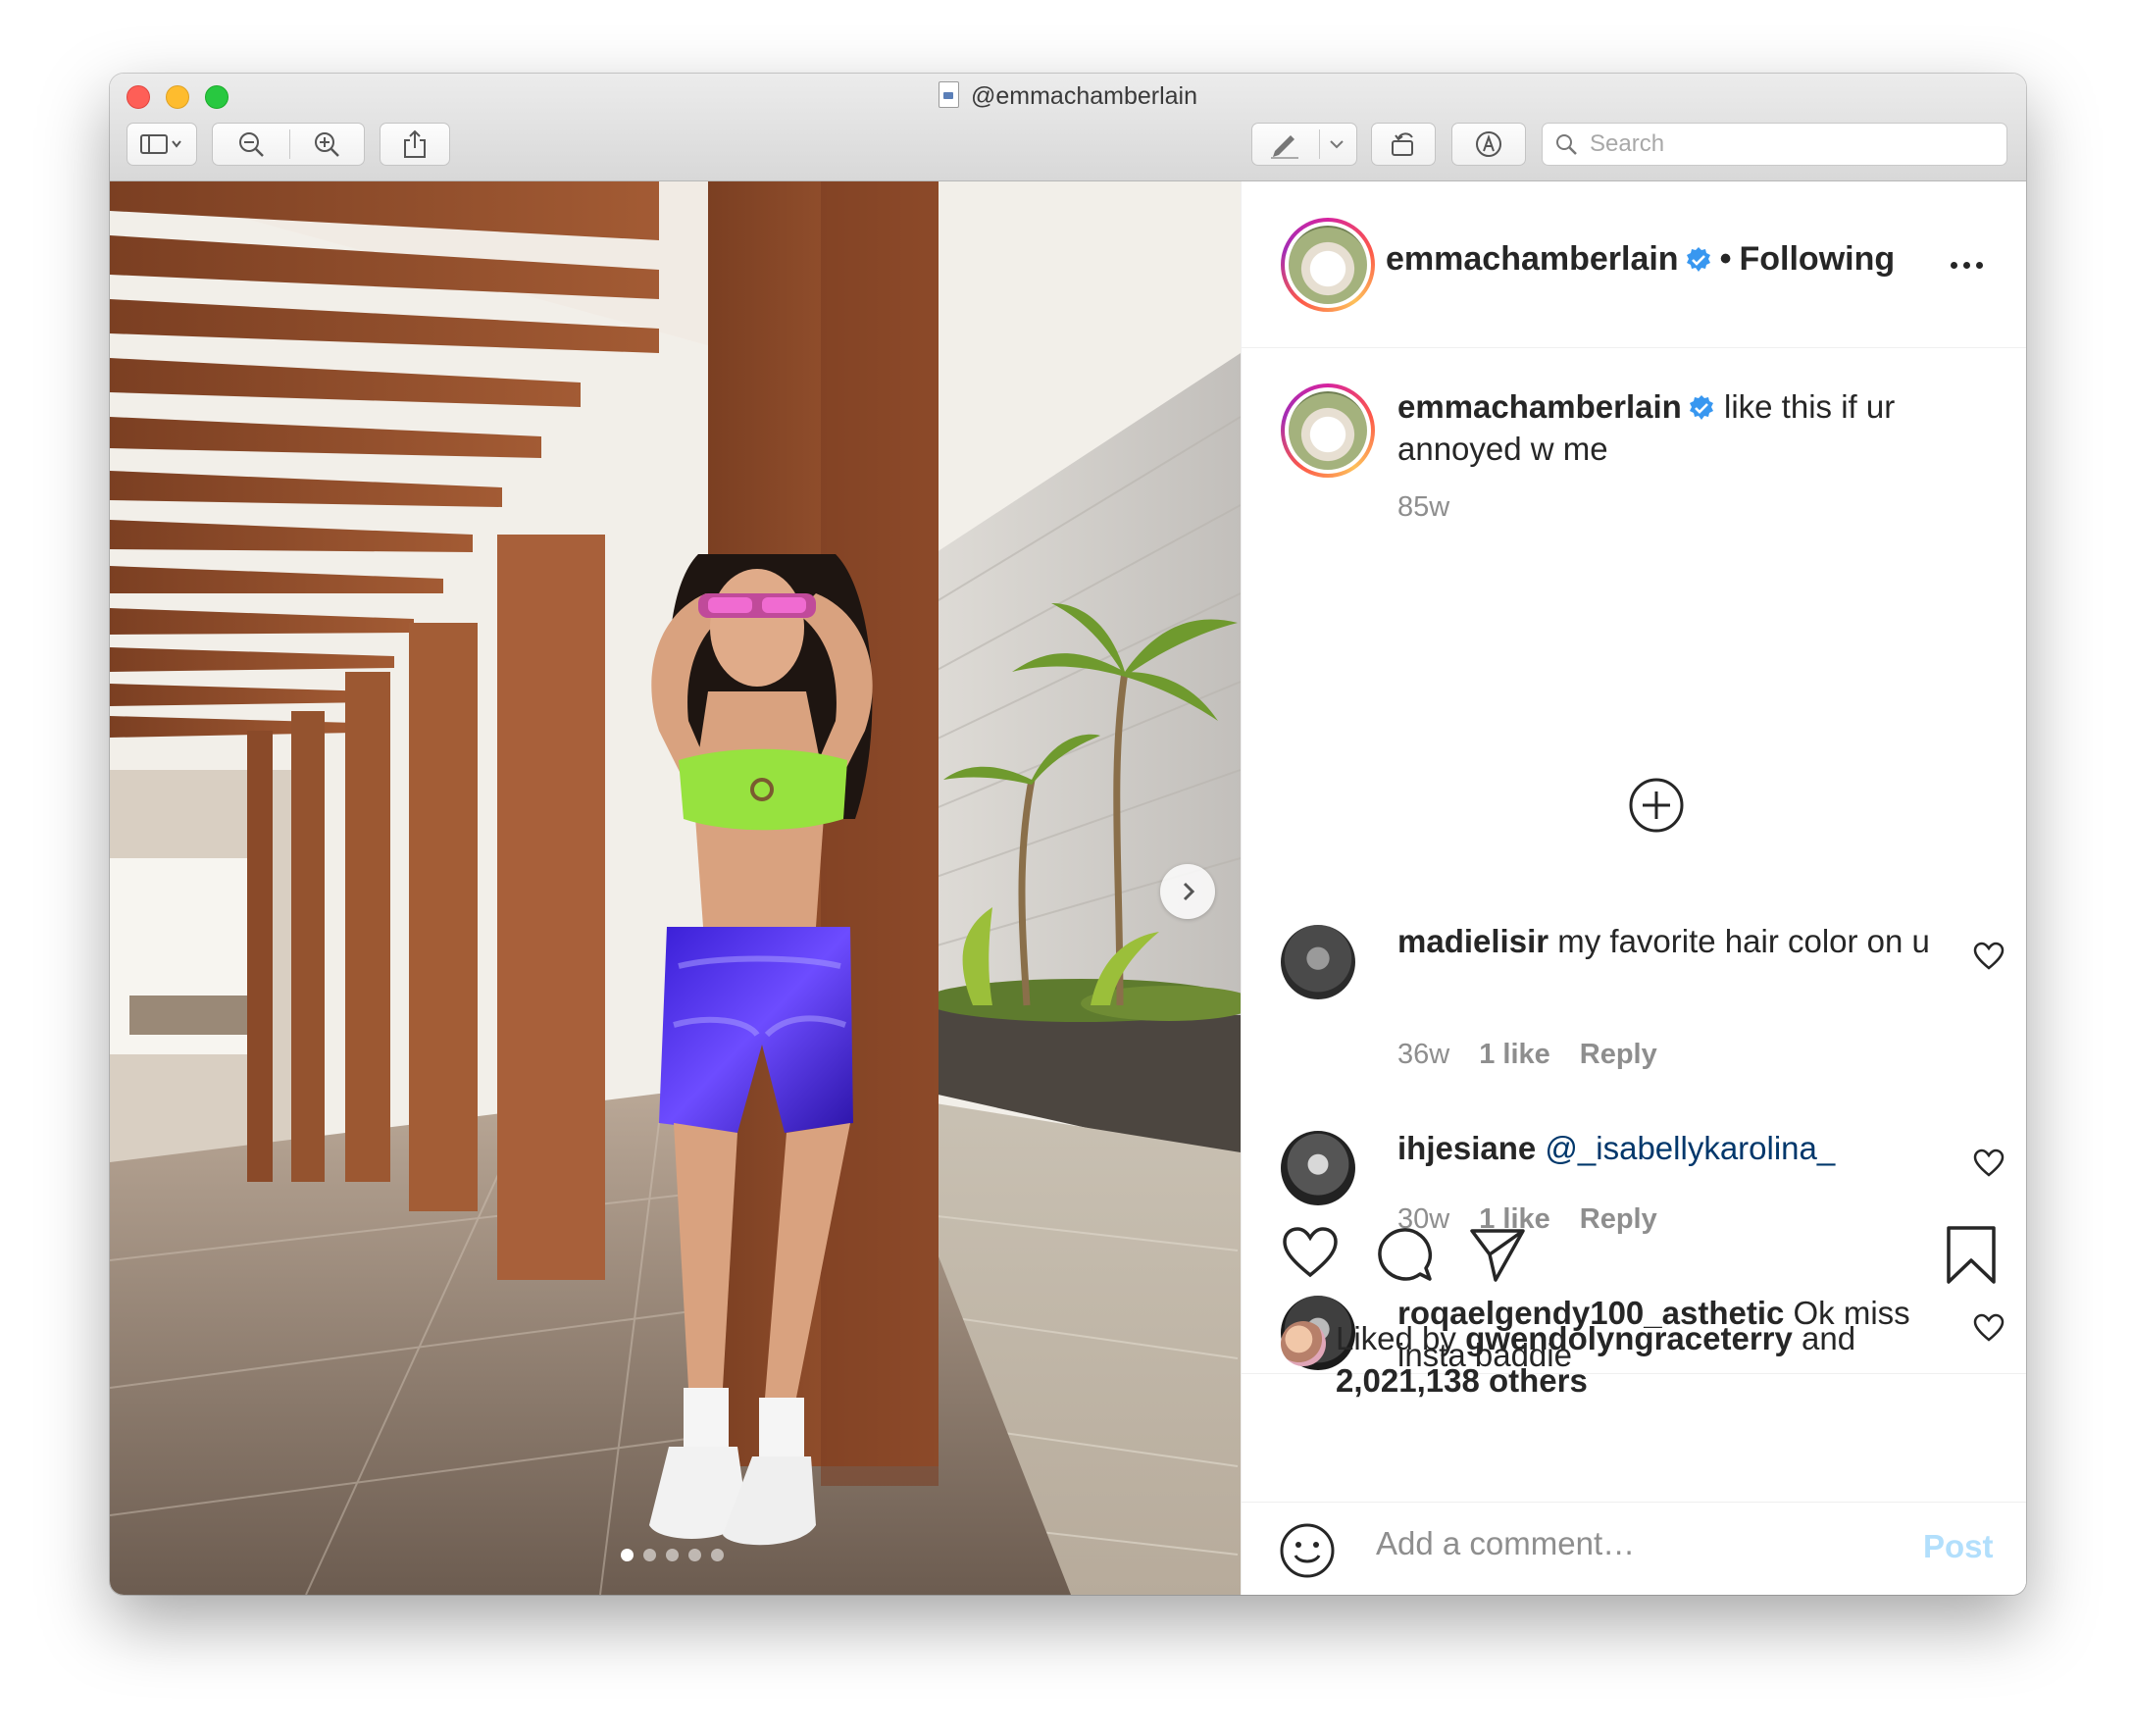  I want to click on caption-meta: 85w, so click(1423, 508).